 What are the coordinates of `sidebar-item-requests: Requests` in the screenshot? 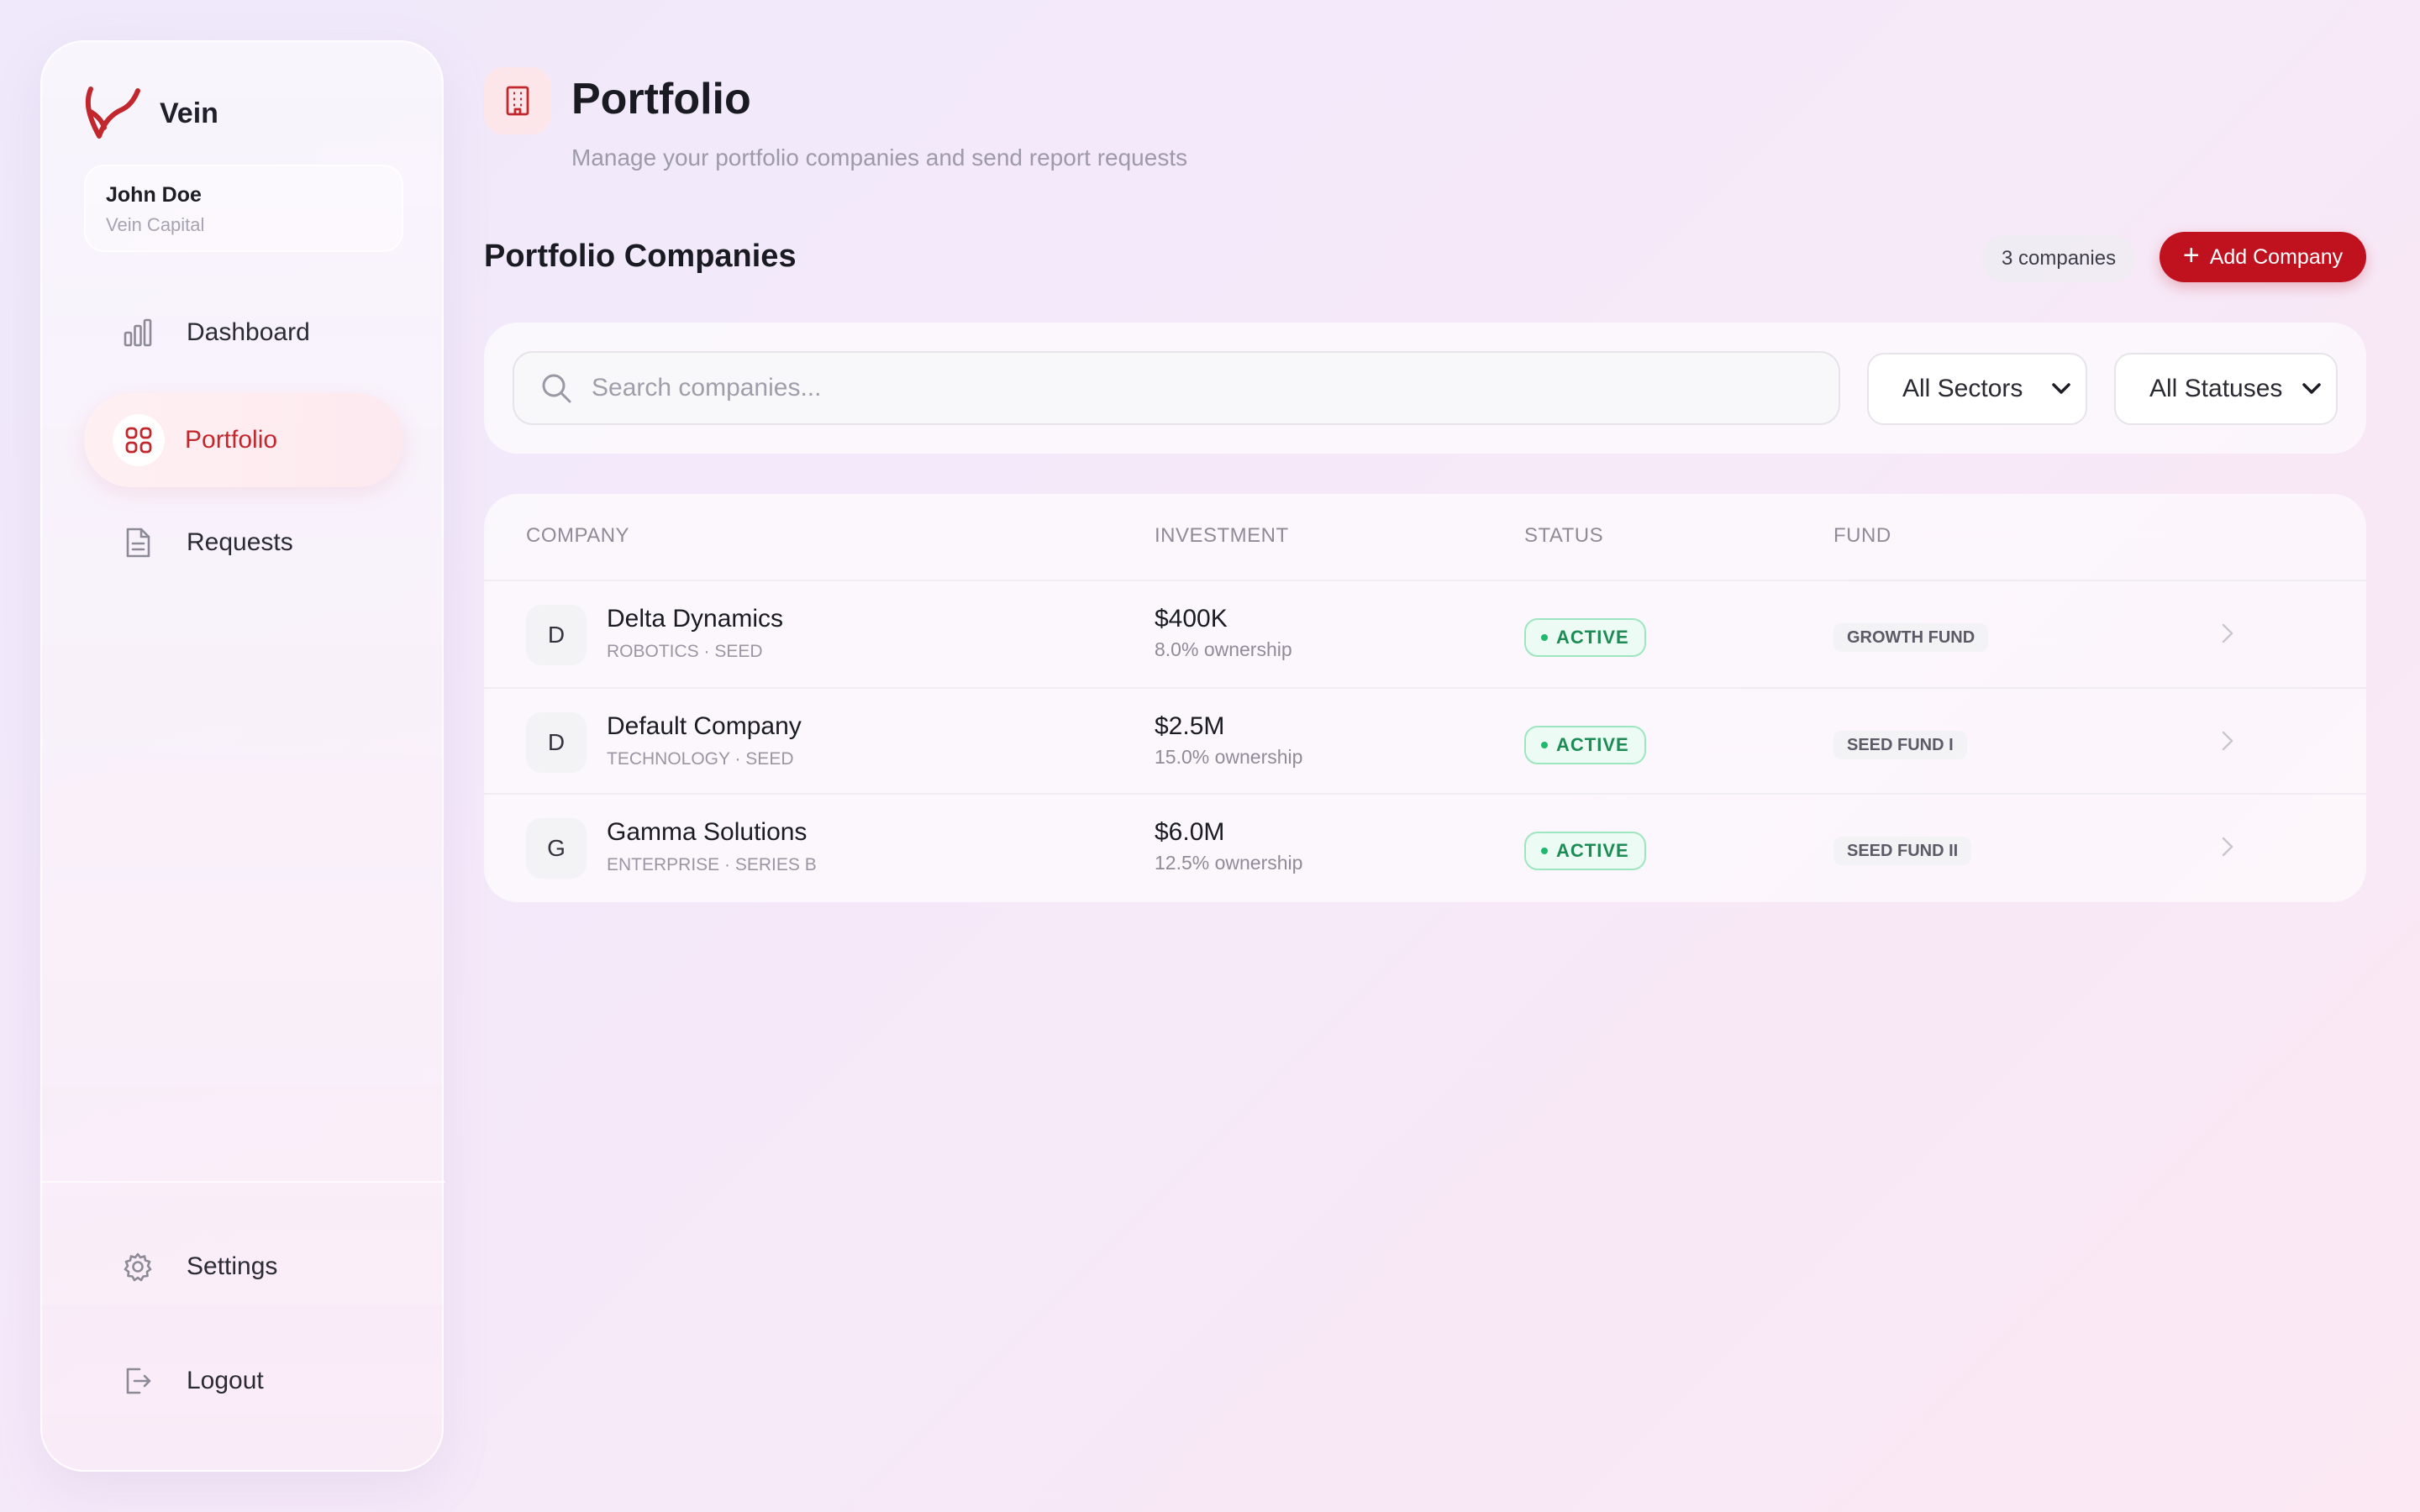 It's located at (243, 543).